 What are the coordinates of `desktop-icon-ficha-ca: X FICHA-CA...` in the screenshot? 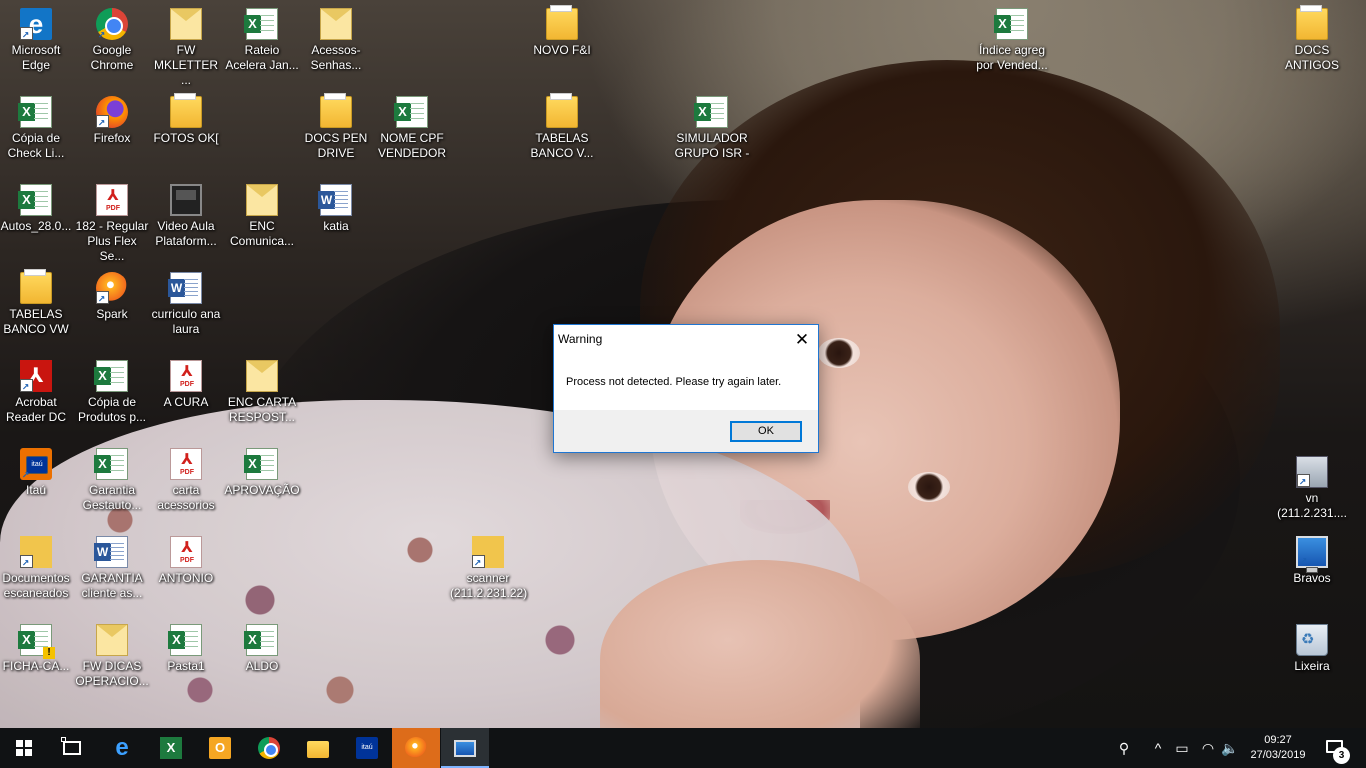 It's located at (37, 649).